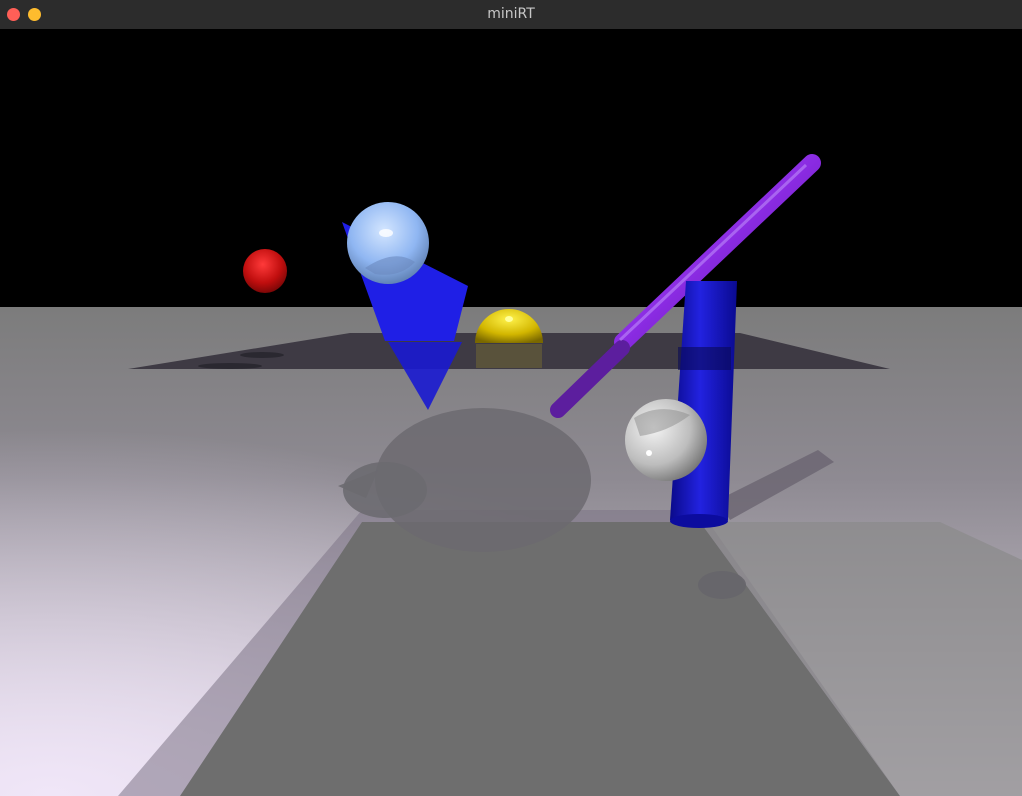 Image resolution: width=1022 pixels, height=796 pixels. What do you see at coordinates (265, 271) in the screenshot?
I see `red-sphere` at bounding box center [265, 271].